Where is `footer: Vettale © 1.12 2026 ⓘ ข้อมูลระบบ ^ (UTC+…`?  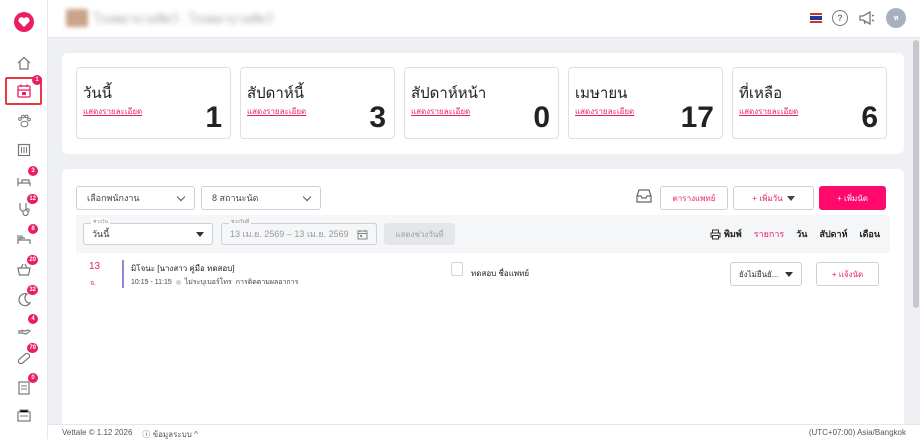 footer: Vettale © 1.12 2026 ⓘ ข้อมูลระบบ ^ (UTC+… is located at coordinates (484, 431).